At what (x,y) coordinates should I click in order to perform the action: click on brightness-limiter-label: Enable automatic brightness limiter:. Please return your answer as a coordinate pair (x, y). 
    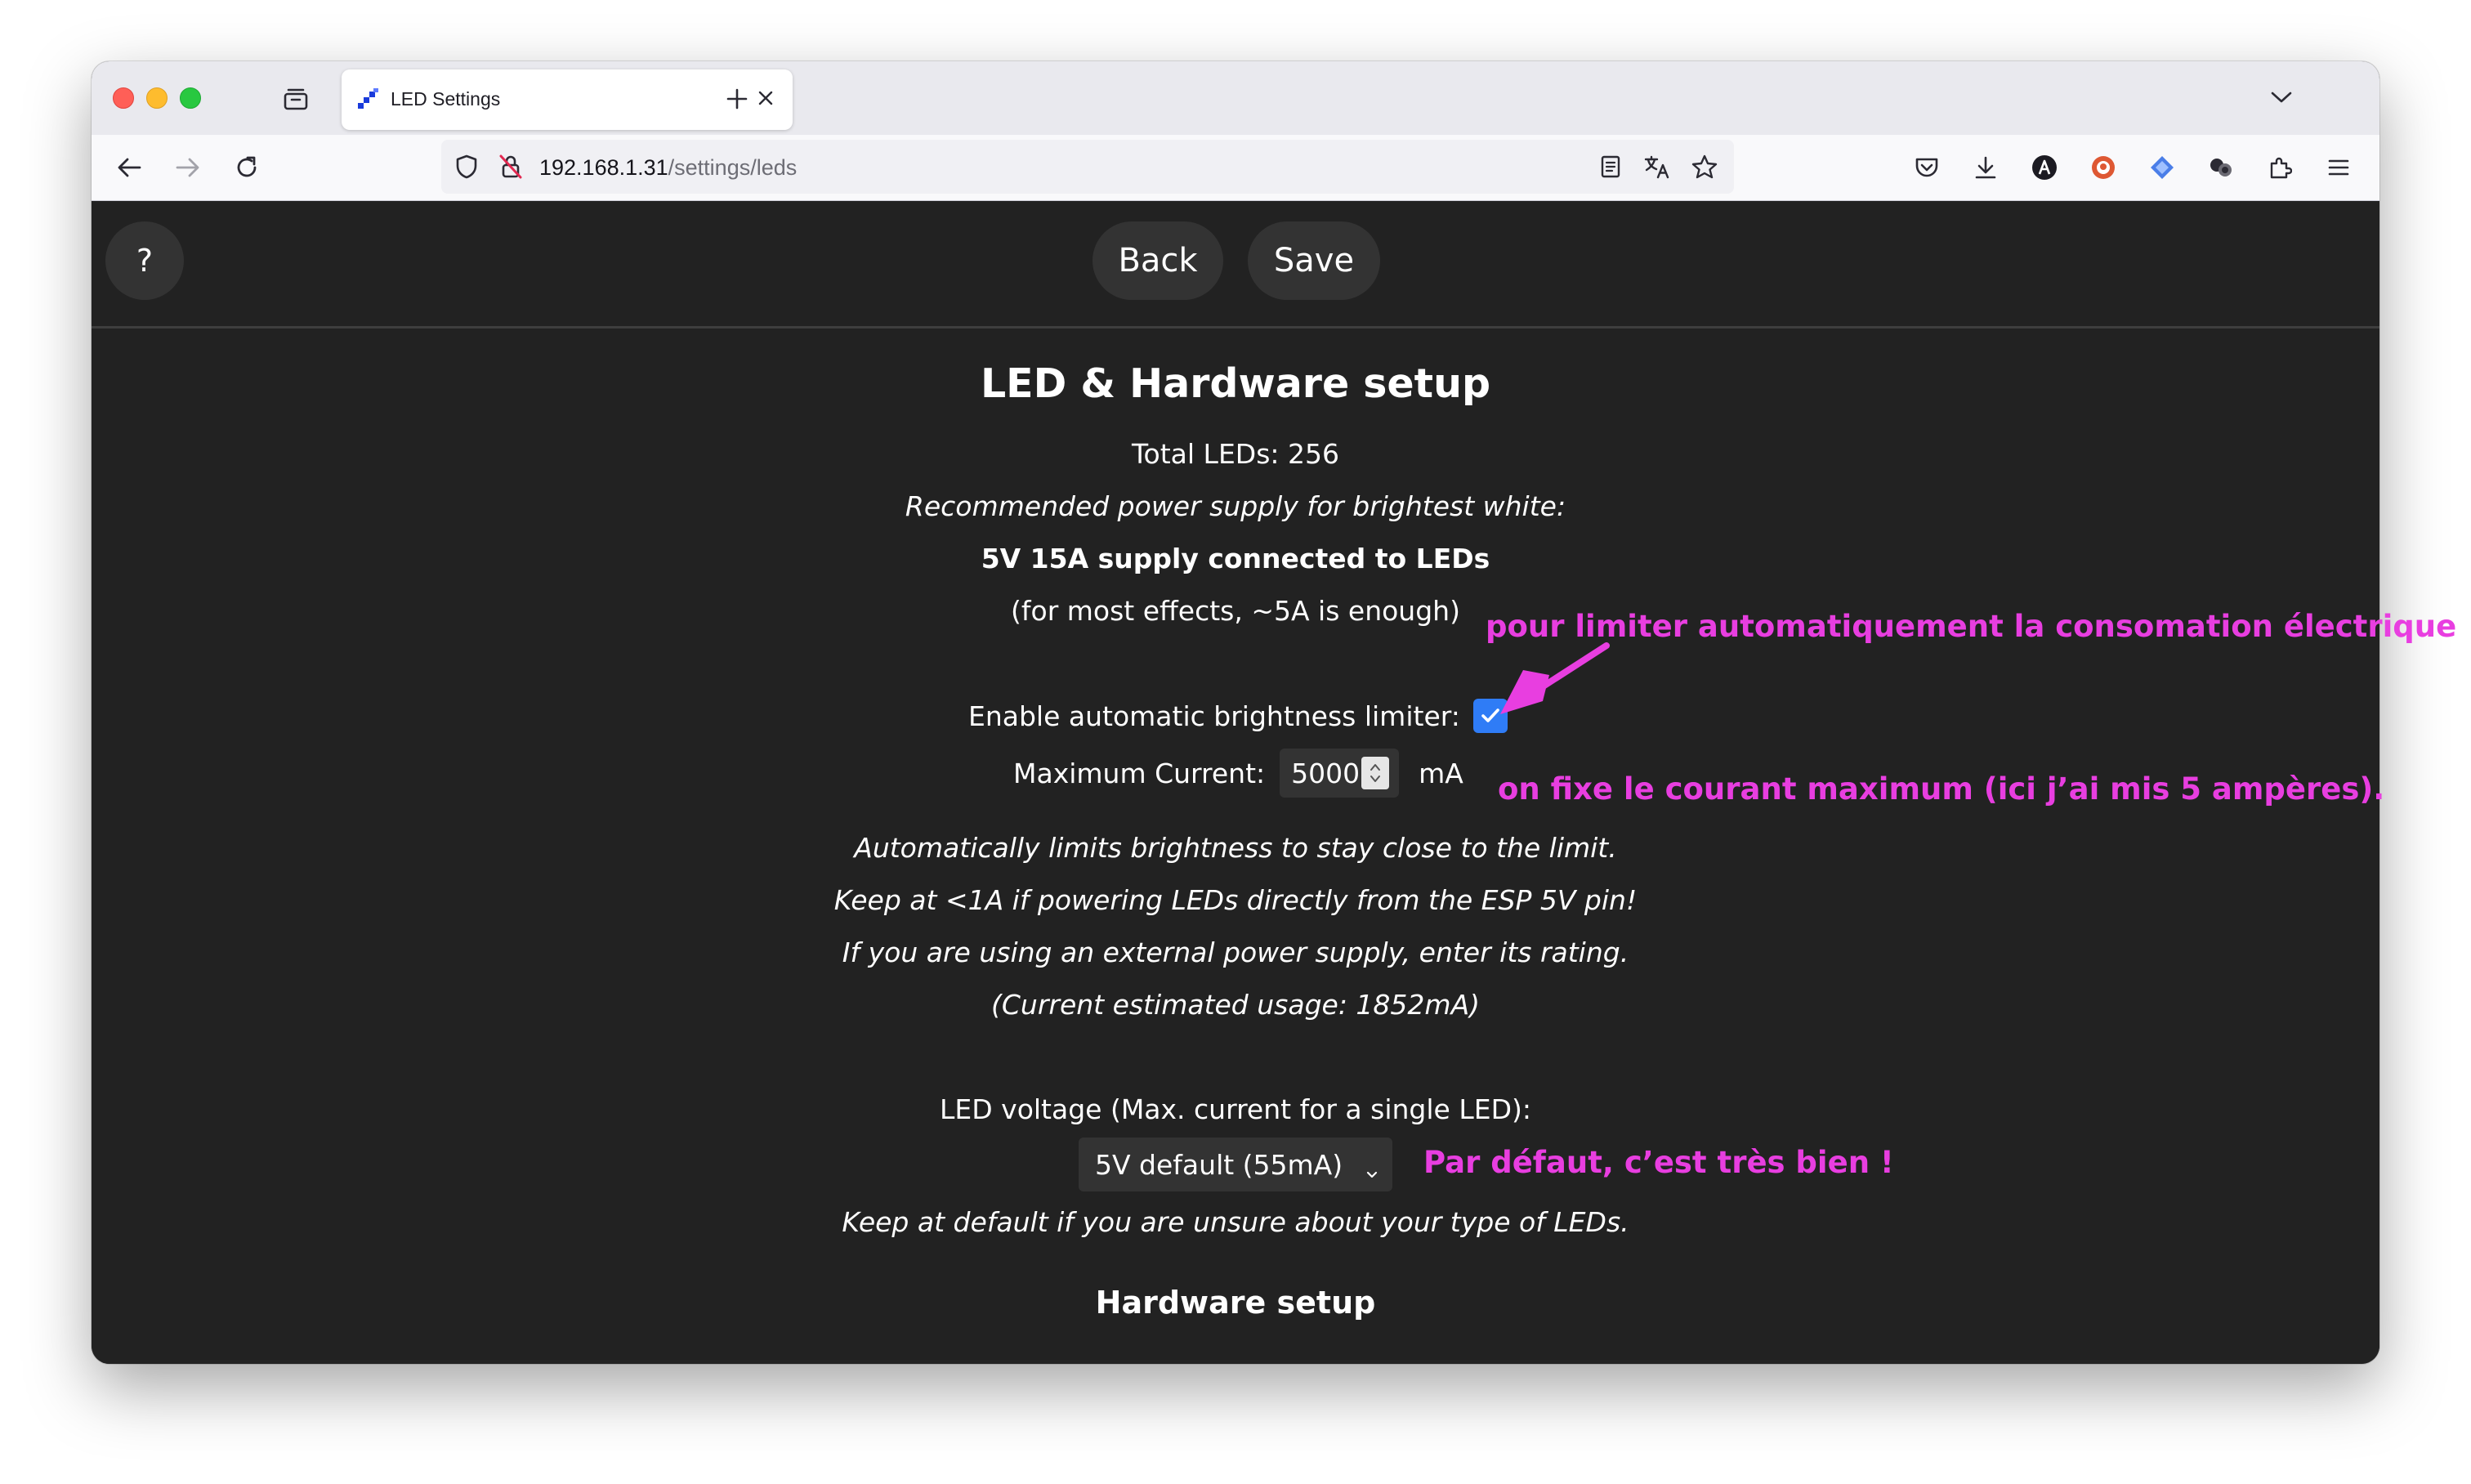
    Looking at the image, I should click on (1214, 716).